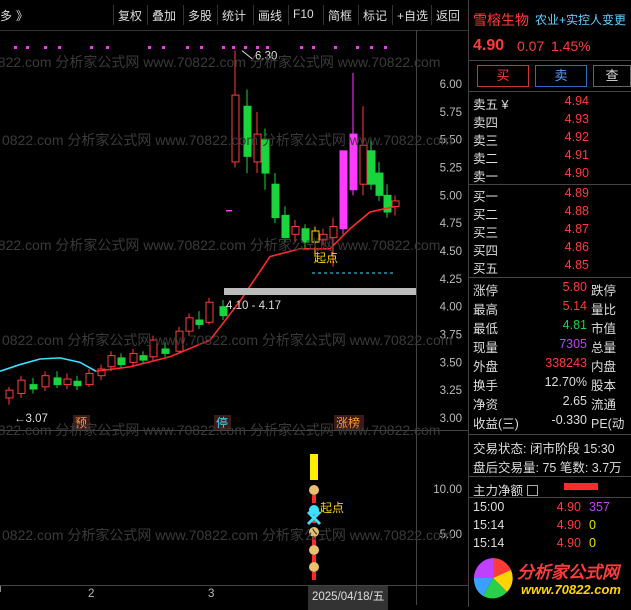 The width and height of the screenshot is (631, 610). I want to click on ask-row: 卖二 4.91, so click(552, 157).